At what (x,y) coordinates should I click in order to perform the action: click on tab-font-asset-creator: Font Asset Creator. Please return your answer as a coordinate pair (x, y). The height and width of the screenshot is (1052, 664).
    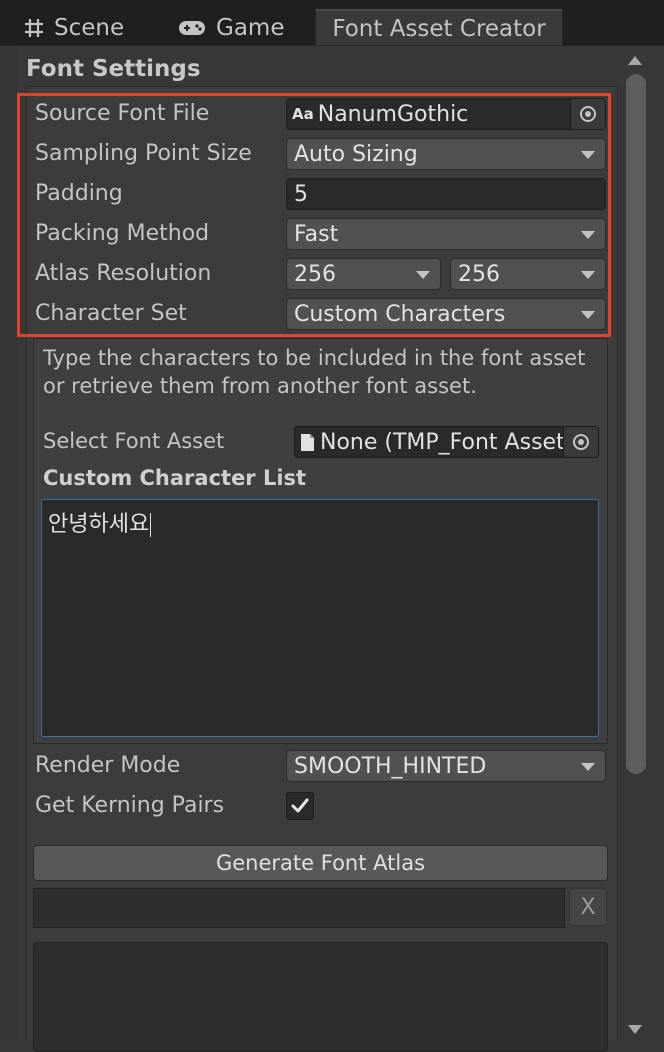
    Looking at the image, I should click on (439, 27).